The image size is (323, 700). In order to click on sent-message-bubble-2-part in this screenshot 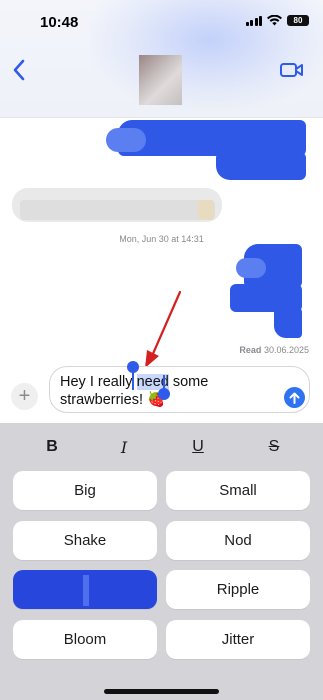, I will do `click(251, 268)`.